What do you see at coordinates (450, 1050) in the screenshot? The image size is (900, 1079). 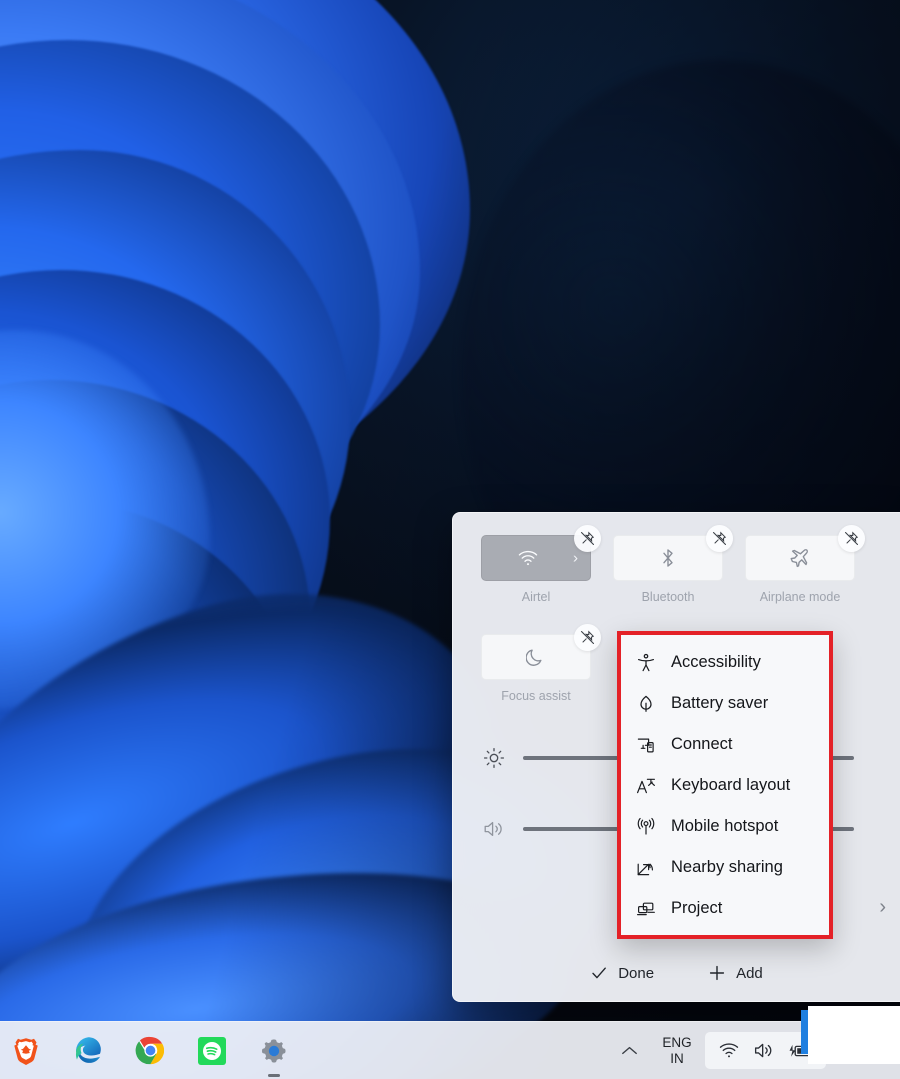 I see `taskbar: ENG IN` at bounding box center [450, 1050].